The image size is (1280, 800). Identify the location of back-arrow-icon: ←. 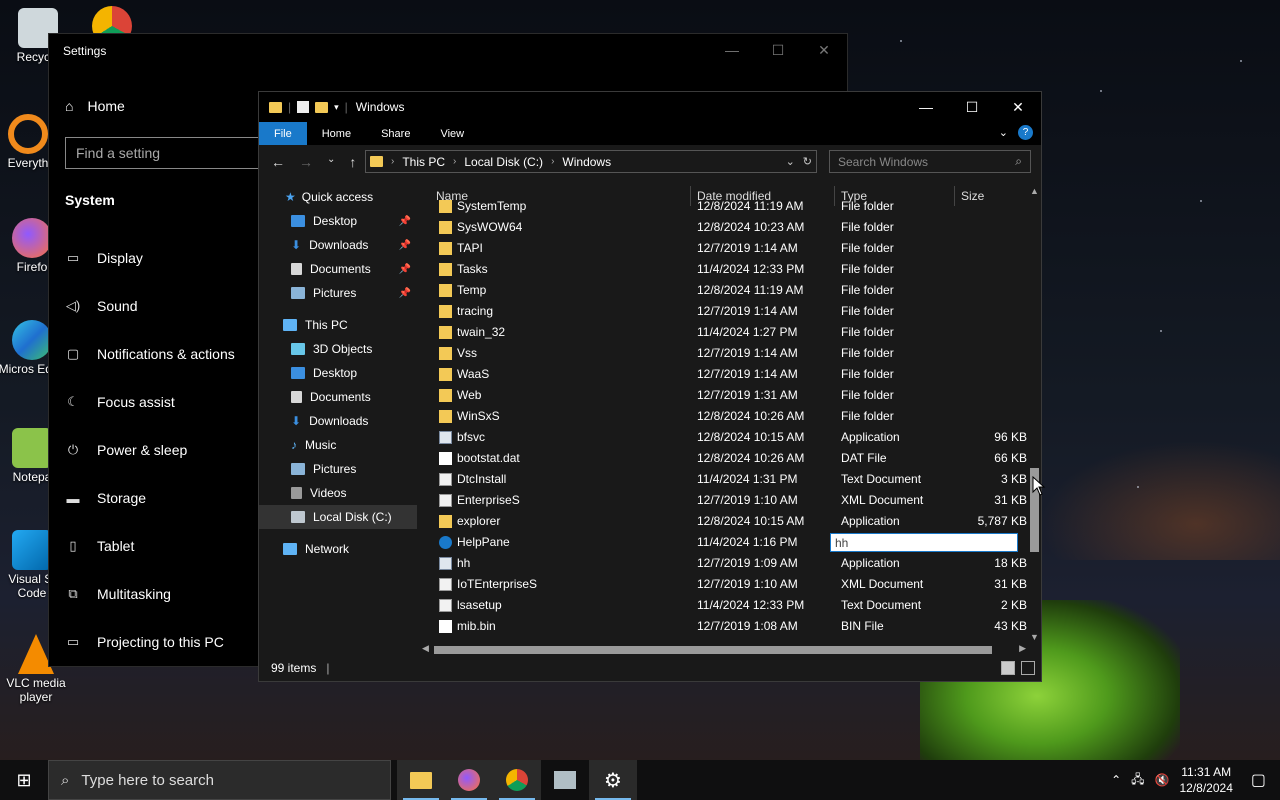
(278, 162).